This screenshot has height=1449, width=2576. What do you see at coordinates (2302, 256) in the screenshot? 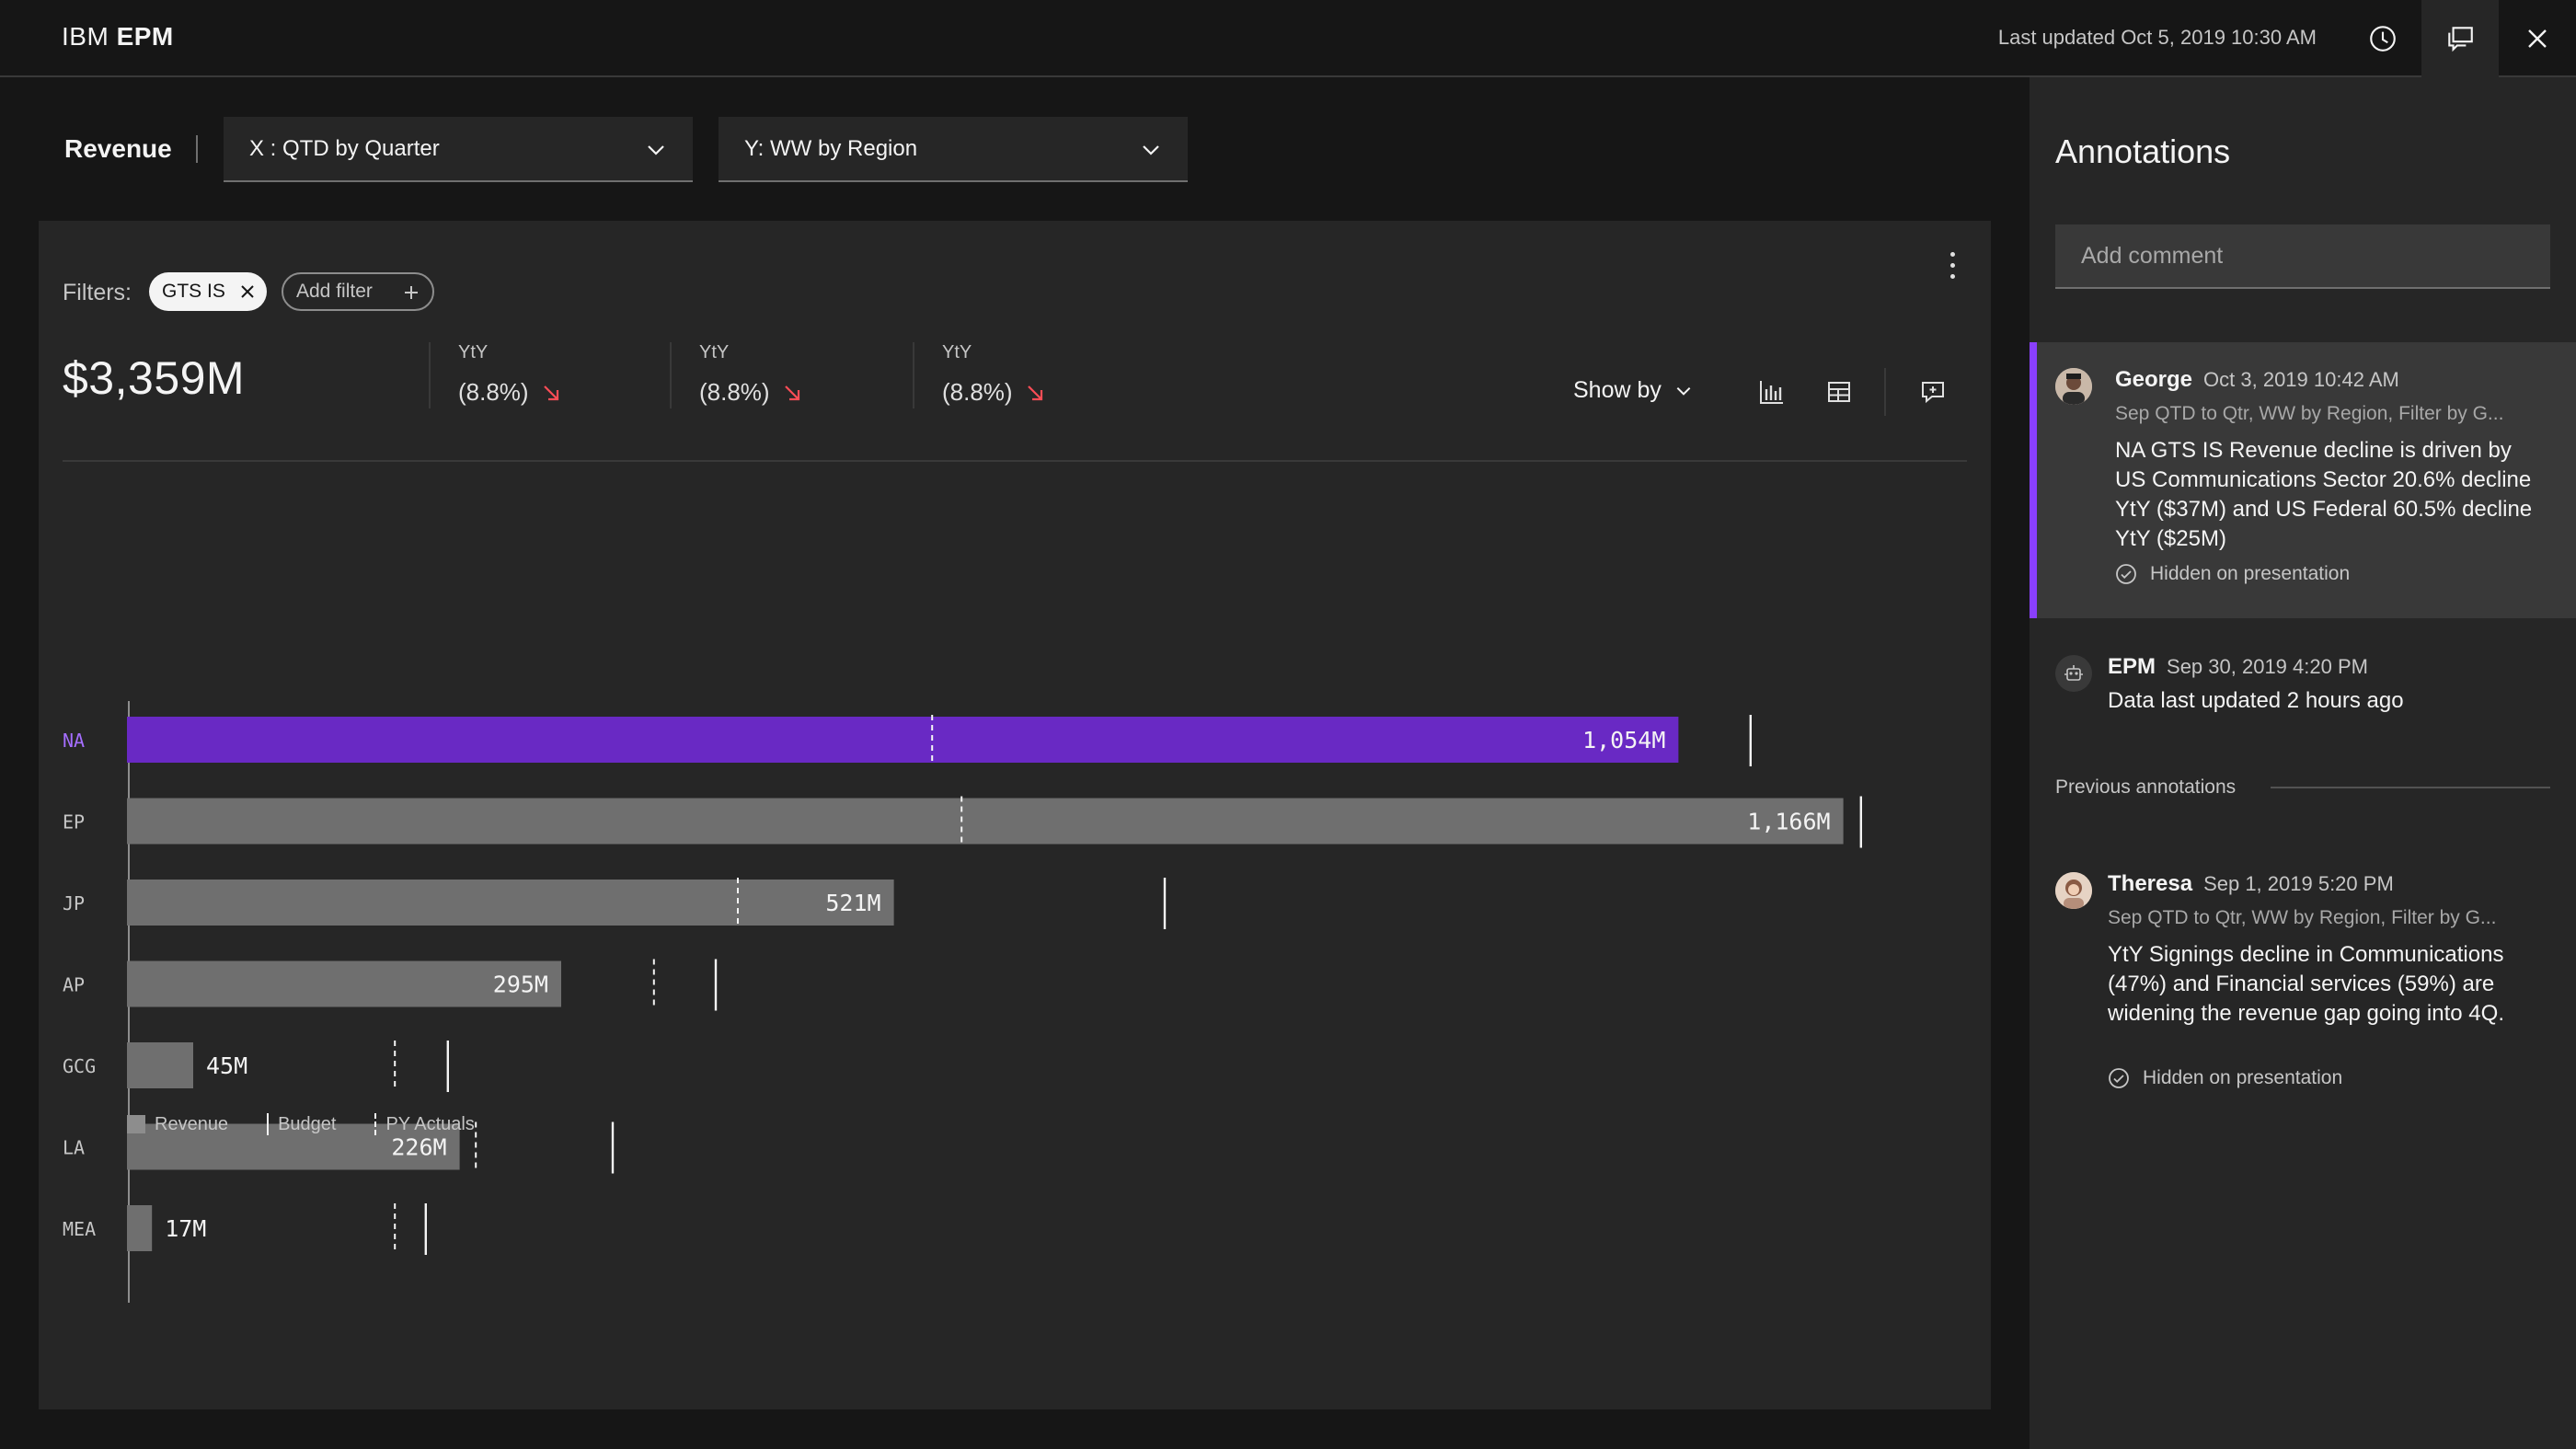
I see `add-comment-input` at bounding box center [2302, 256].